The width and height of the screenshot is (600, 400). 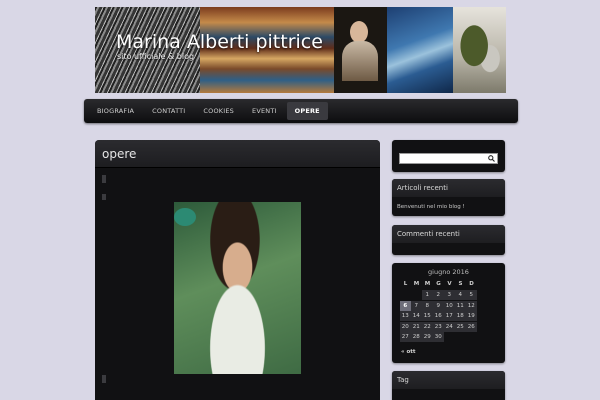 I want to click on calendar-day: 22, so click(x=427, y=326).